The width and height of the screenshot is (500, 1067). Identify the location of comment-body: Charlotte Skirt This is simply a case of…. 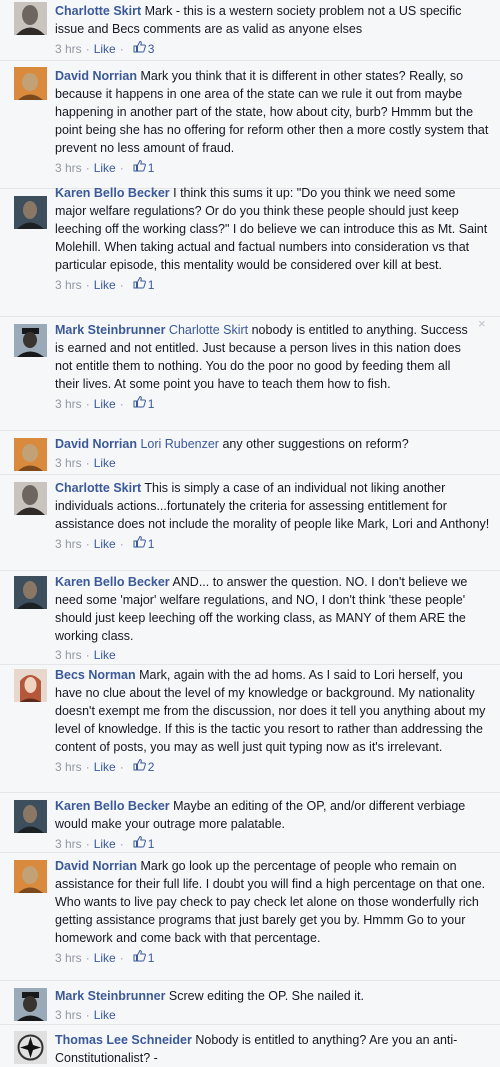
(272, 515).